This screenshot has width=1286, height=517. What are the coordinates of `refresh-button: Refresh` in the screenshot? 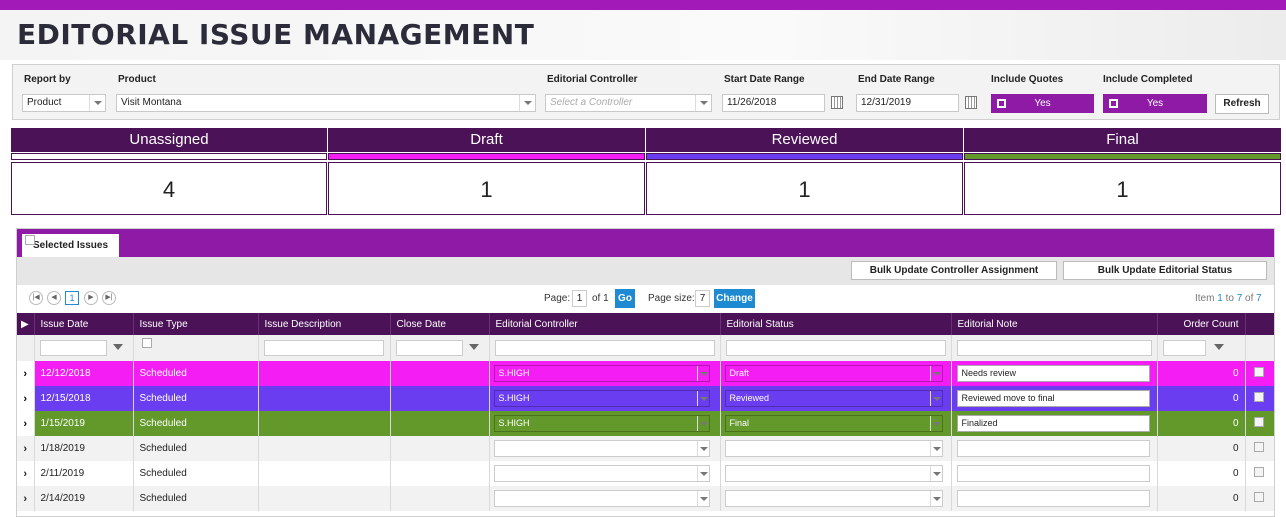 It's located at (1242, 104).